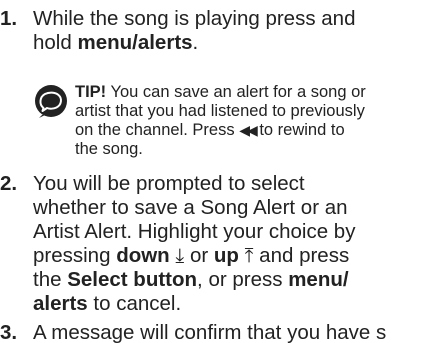  I want to click on tip-label: TIP!, so click(91, 92).